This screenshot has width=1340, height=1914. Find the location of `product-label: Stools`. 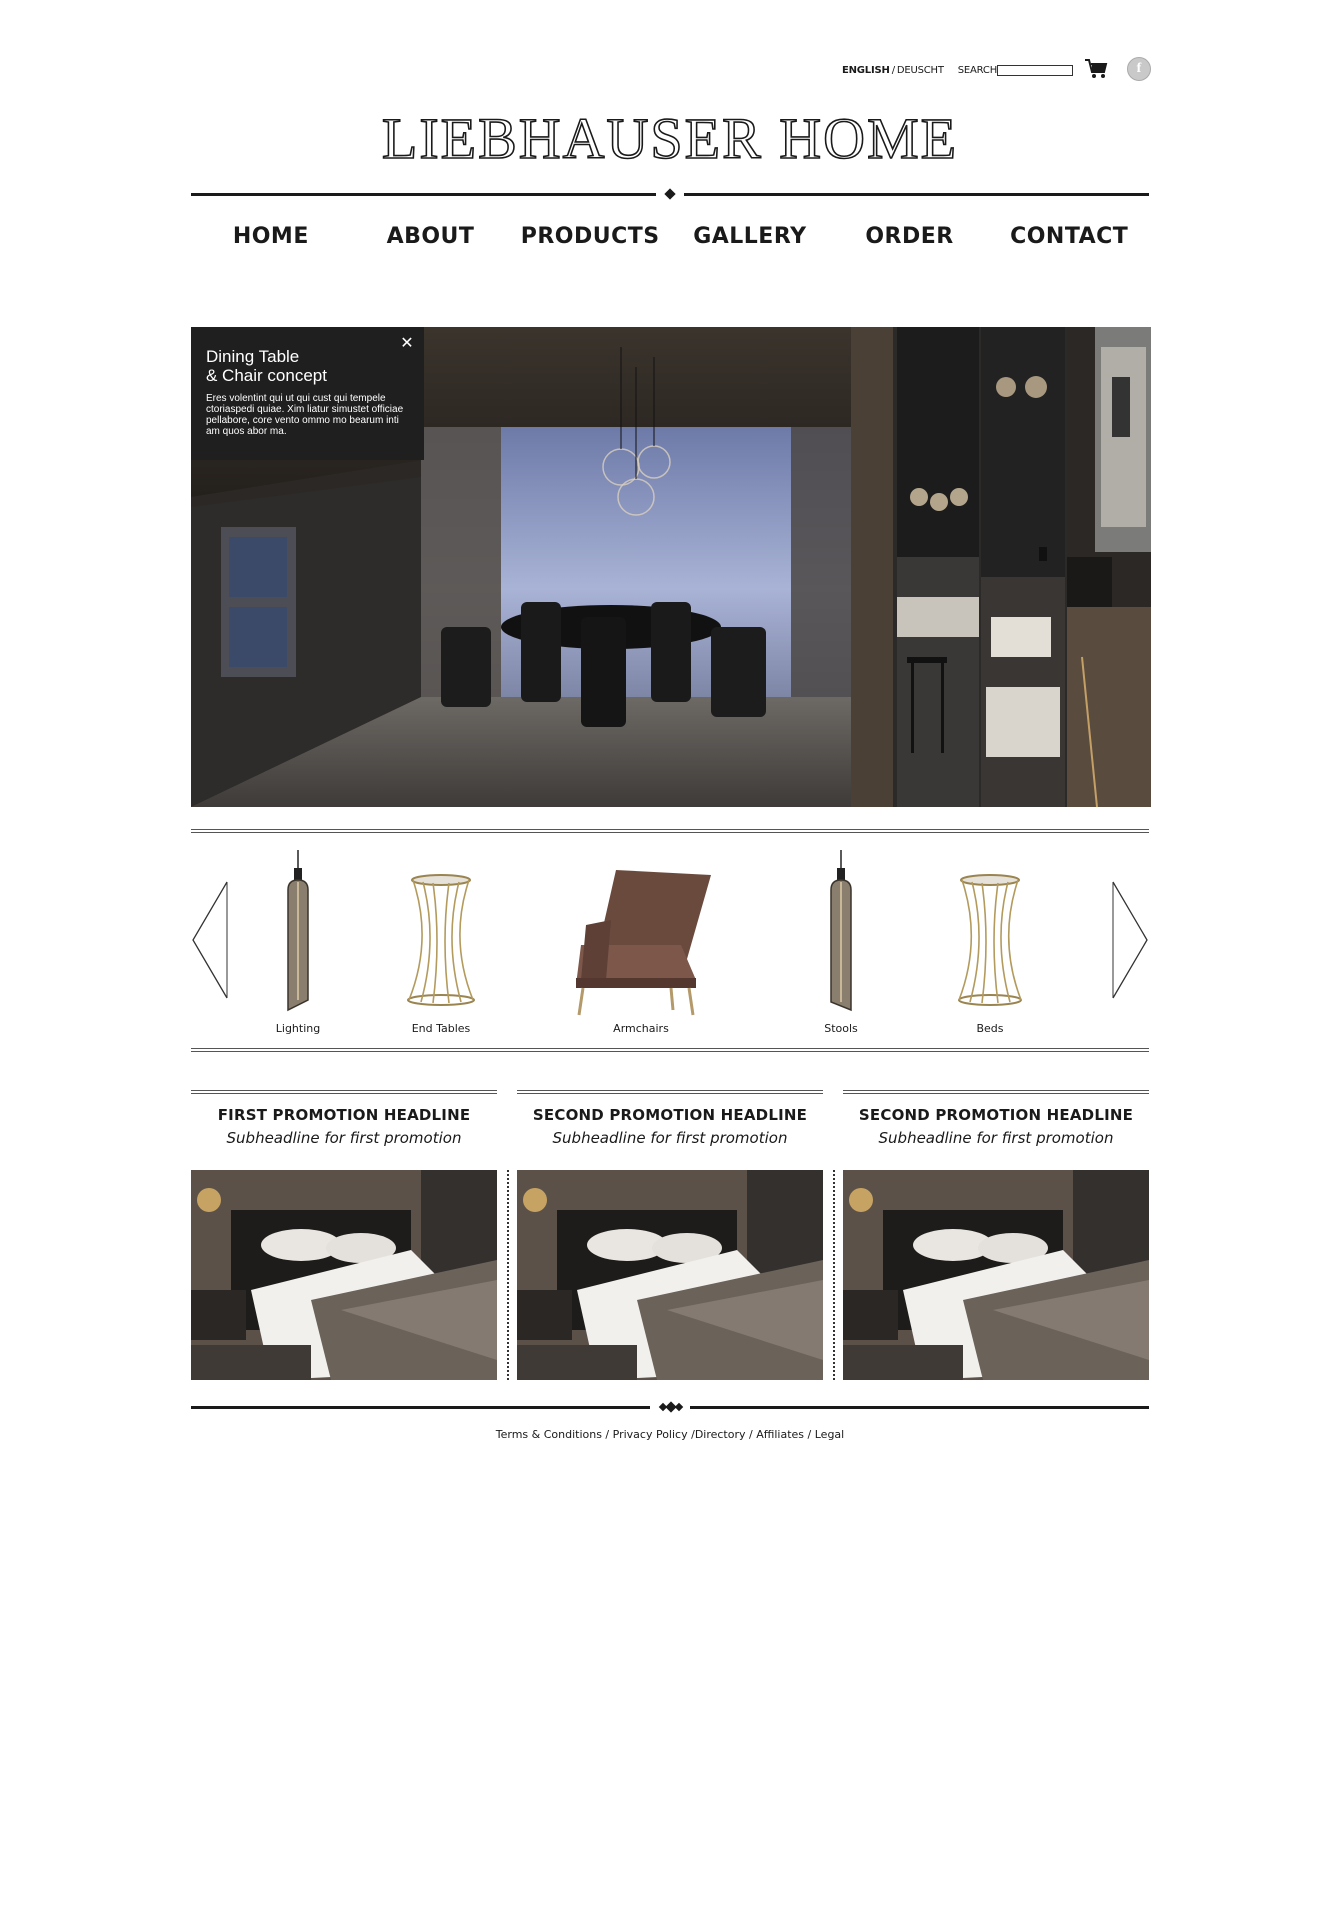

product-label: Stools is located at coordinates (841, 1028).